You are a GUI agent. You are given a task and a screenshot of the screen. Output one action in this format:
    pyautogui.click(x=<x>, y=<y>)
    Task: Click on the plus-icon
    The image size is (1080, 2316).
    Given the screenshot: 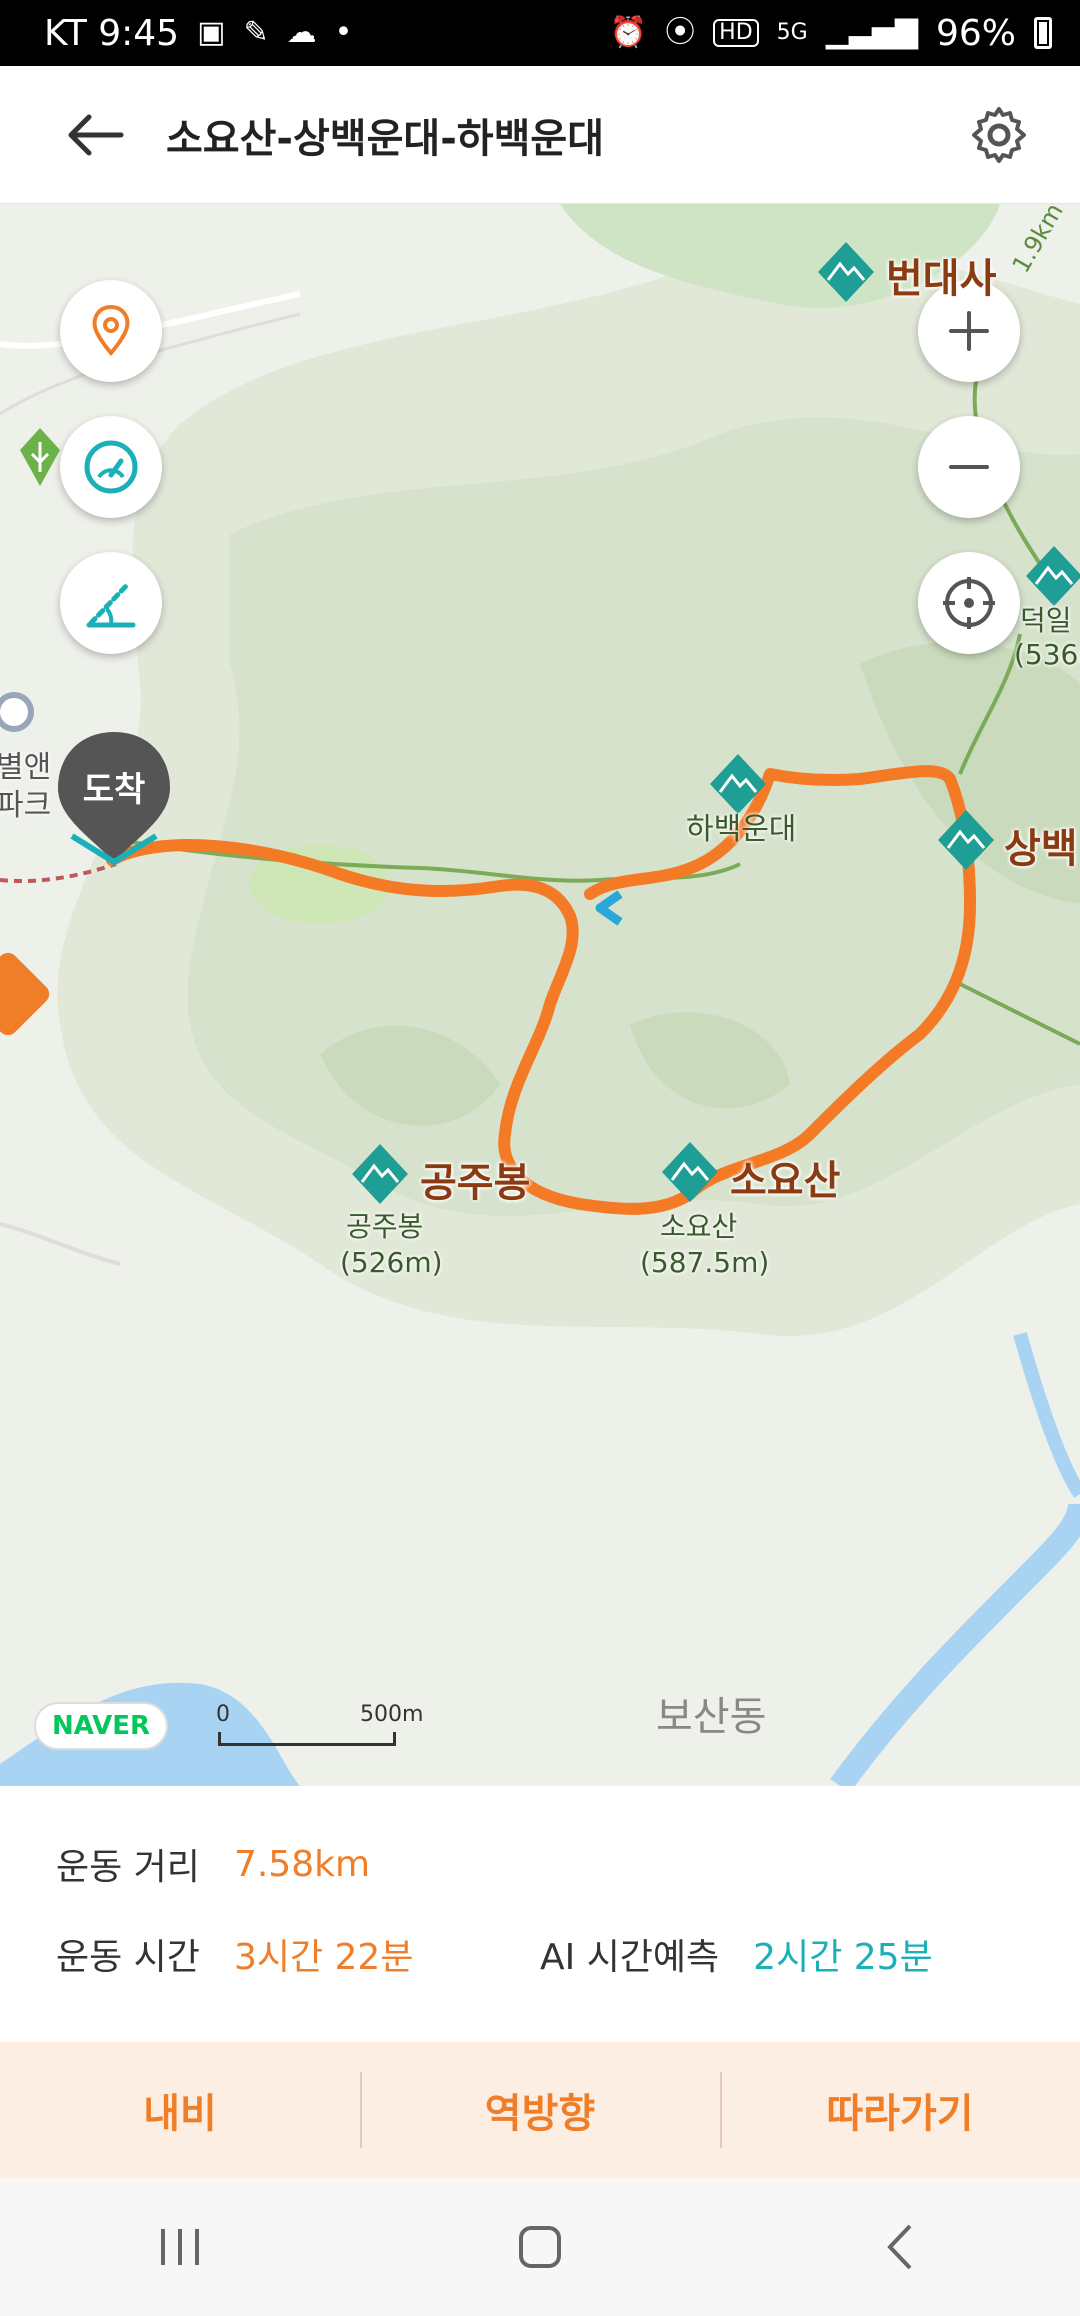 What is the action you would take?
    pyautogui.click(x=969, y=331)
    